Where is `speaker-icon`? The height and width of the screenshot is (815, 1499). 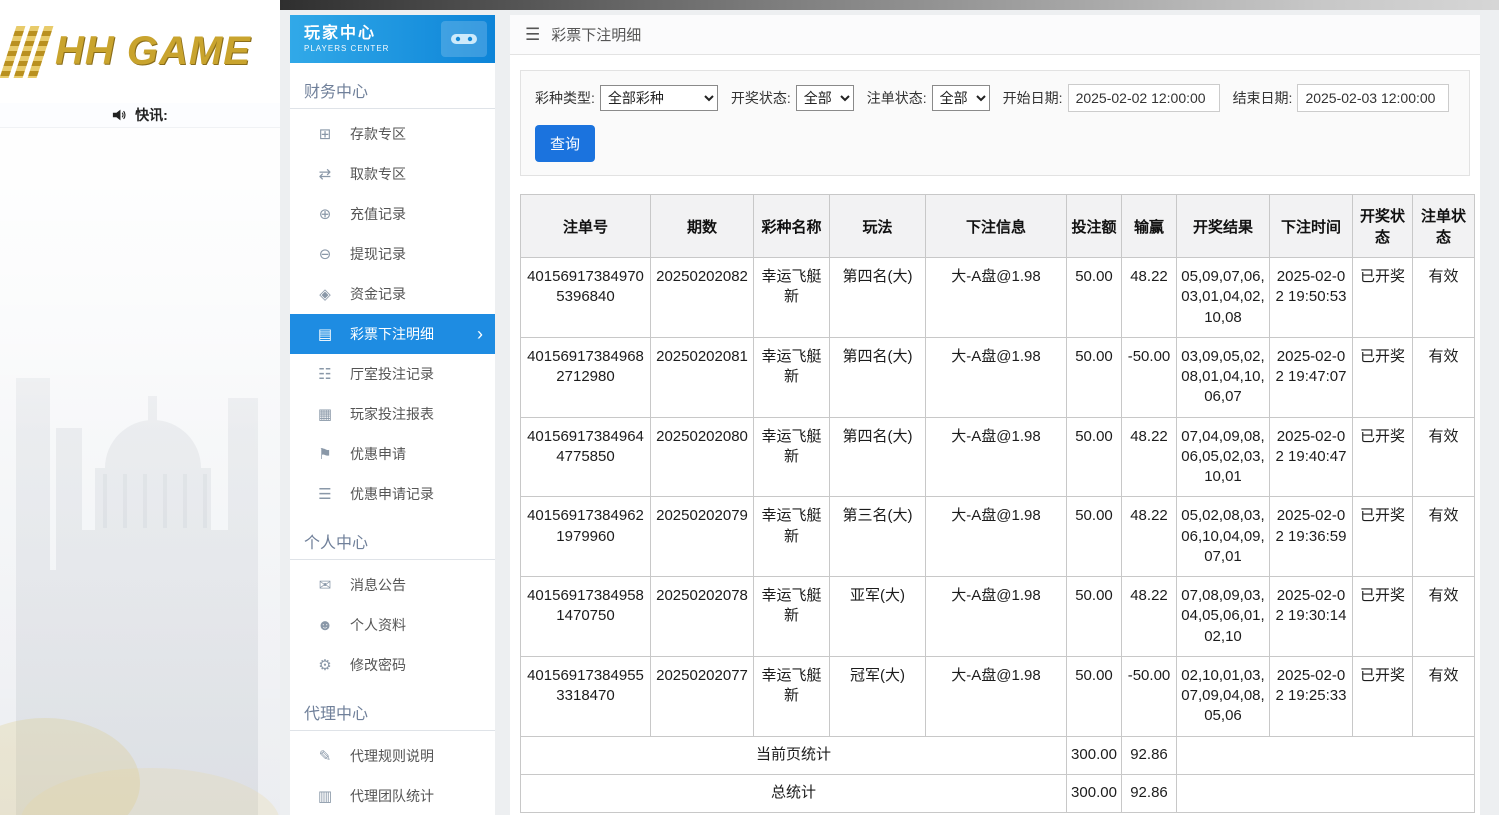
speaker-icon is located at coordinates (119, 115).